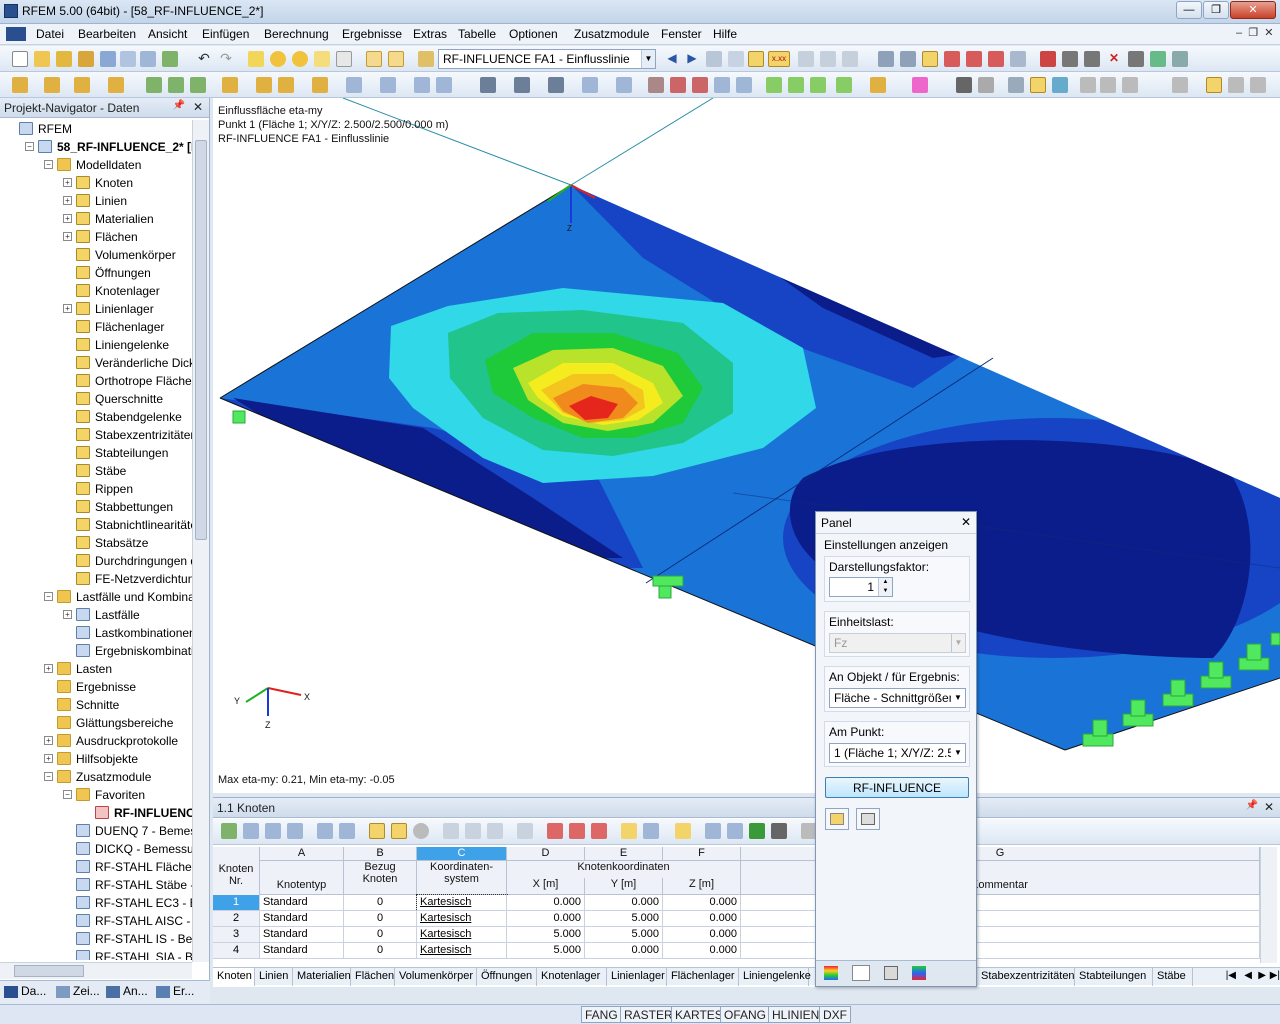 The image size is (1280, 1024). What do you see at coordinates (96, 831) in the screenshot?
I see `tree-item: DUENQ 7 - Bemessu` at bounding box center [96, 831].